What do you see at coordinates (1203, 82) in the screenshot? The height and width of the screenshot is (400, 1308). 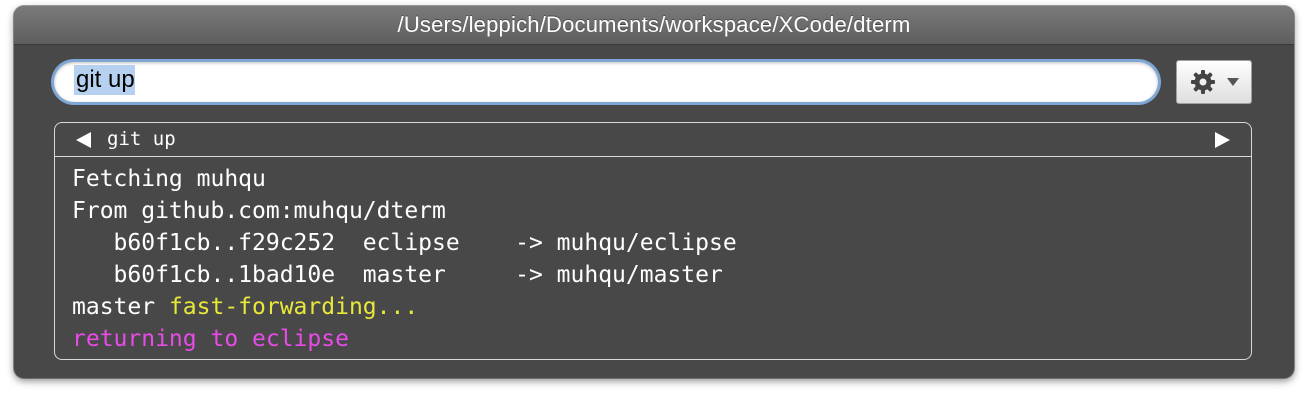 I see `gear-icon` at bounding box center [1203, 82].